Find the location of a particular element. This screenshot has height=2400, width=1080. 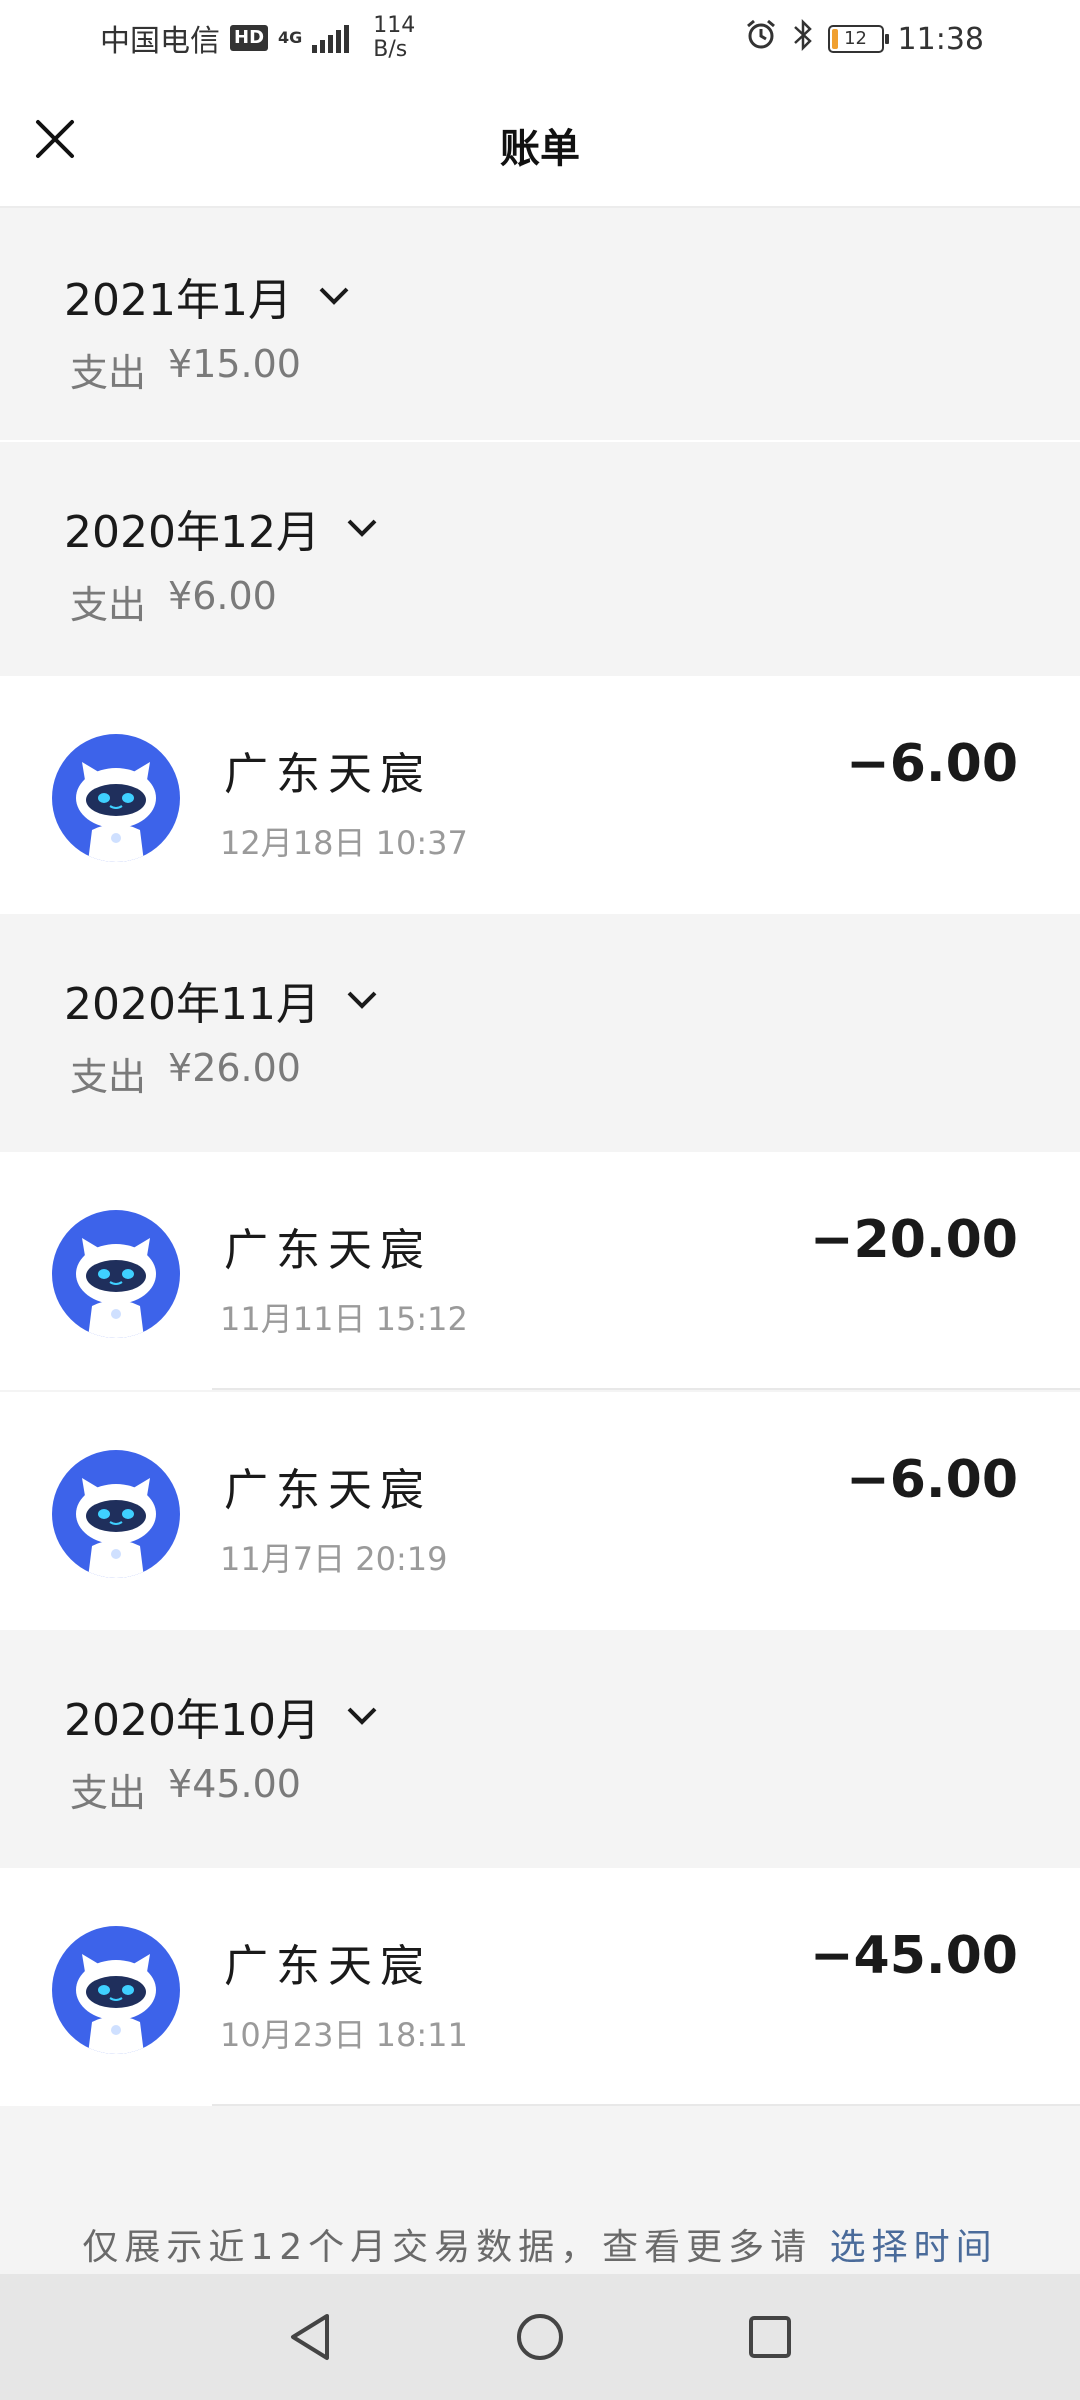

hd-badge: HD is located at coordinates (249, 38).